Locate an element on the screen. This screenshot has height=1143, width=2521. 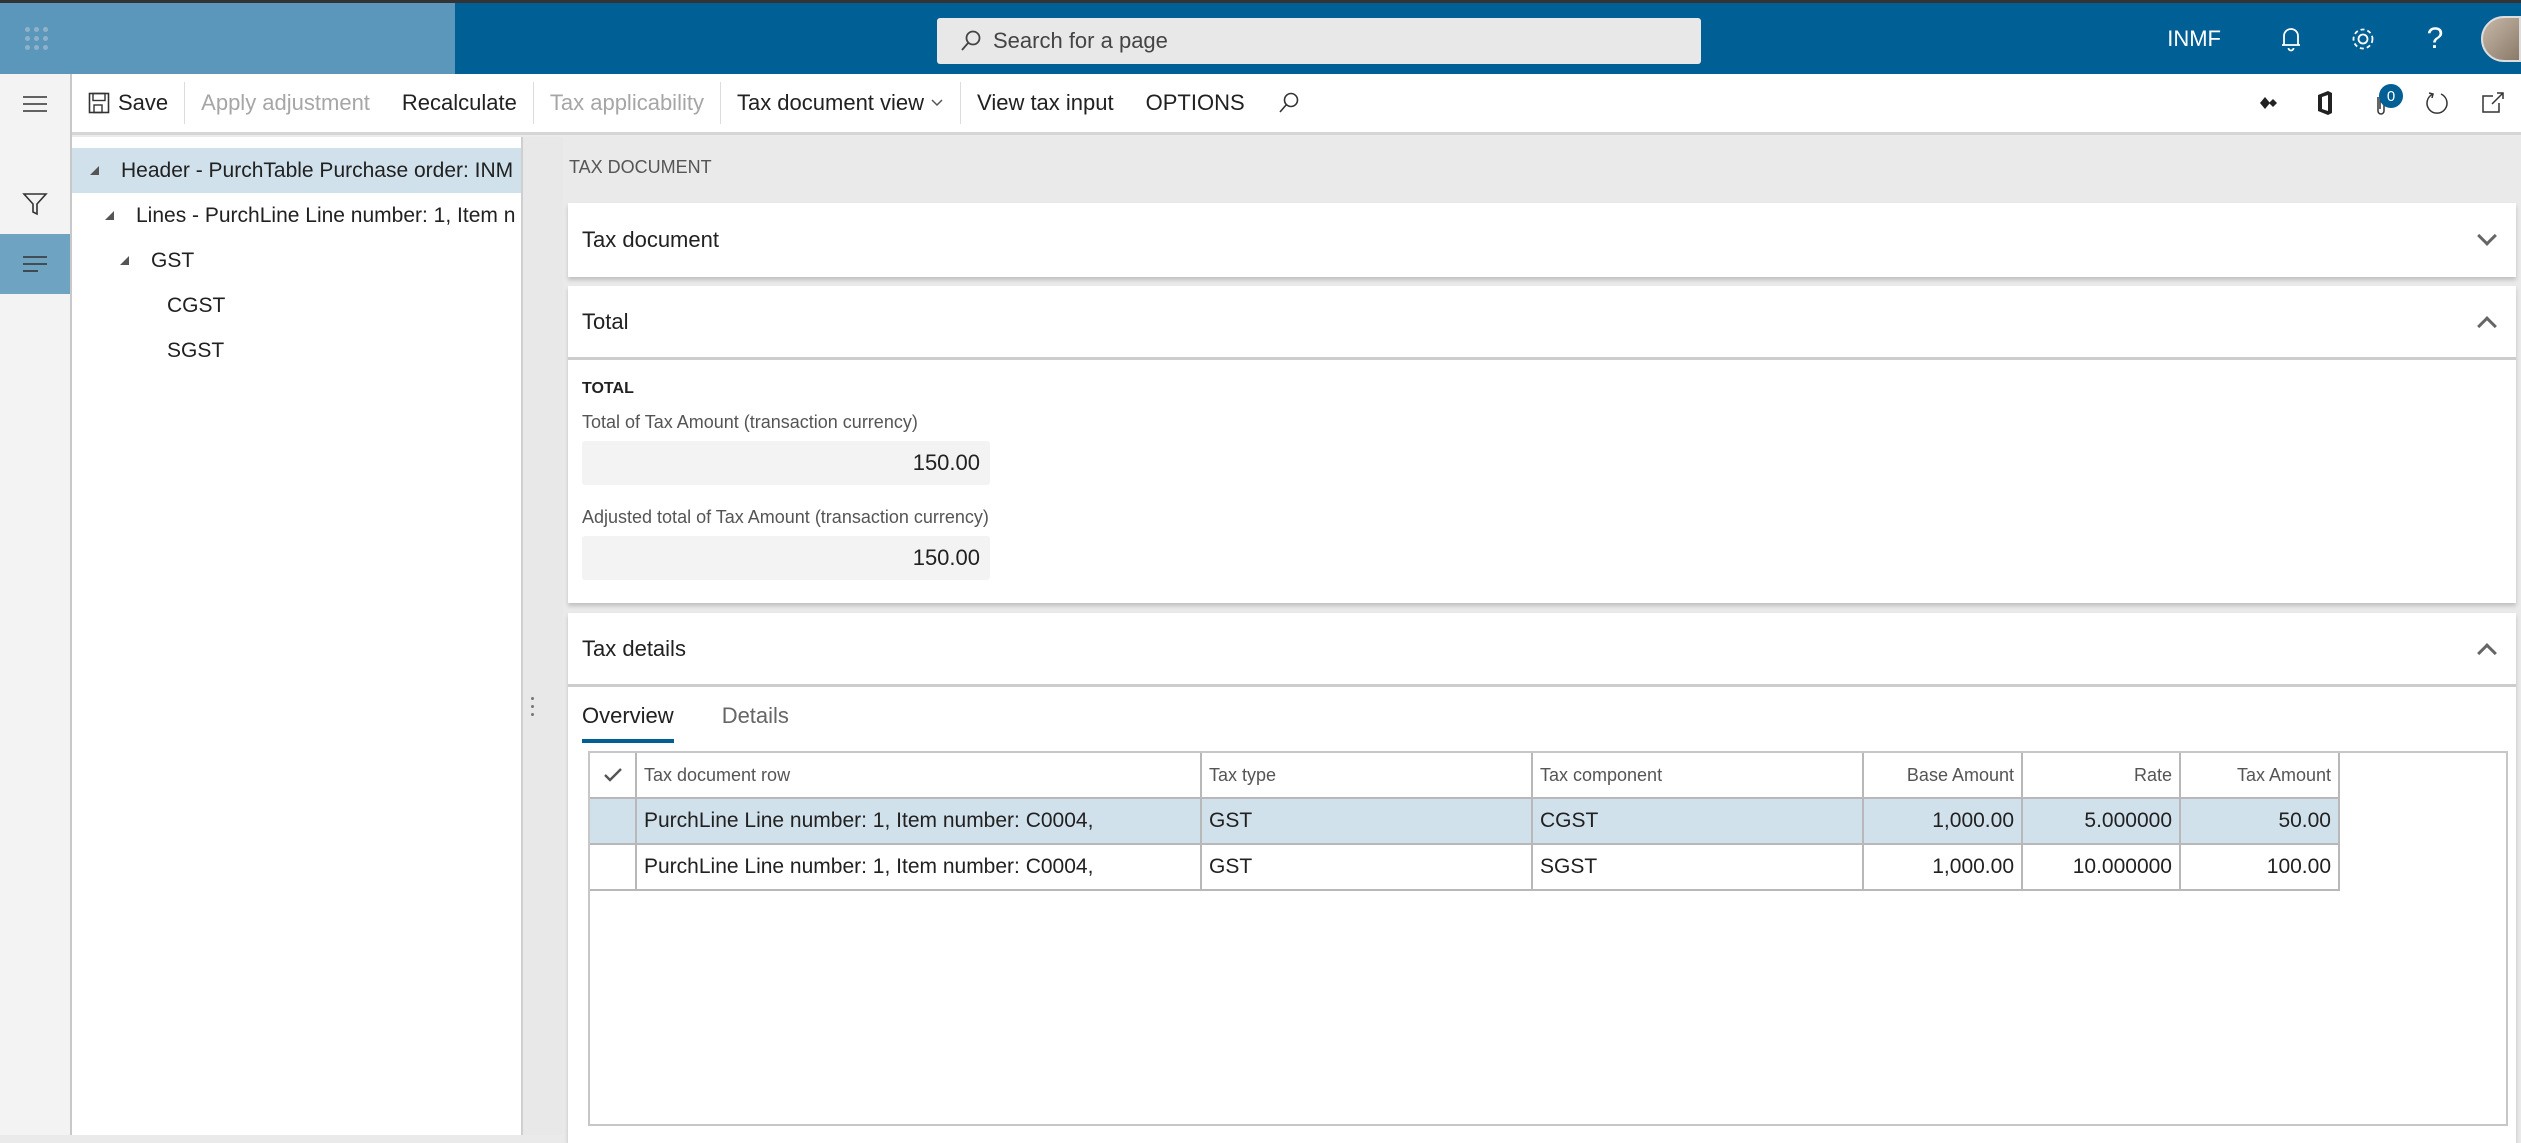
notifications-button is located at coordinates (2291, 38).